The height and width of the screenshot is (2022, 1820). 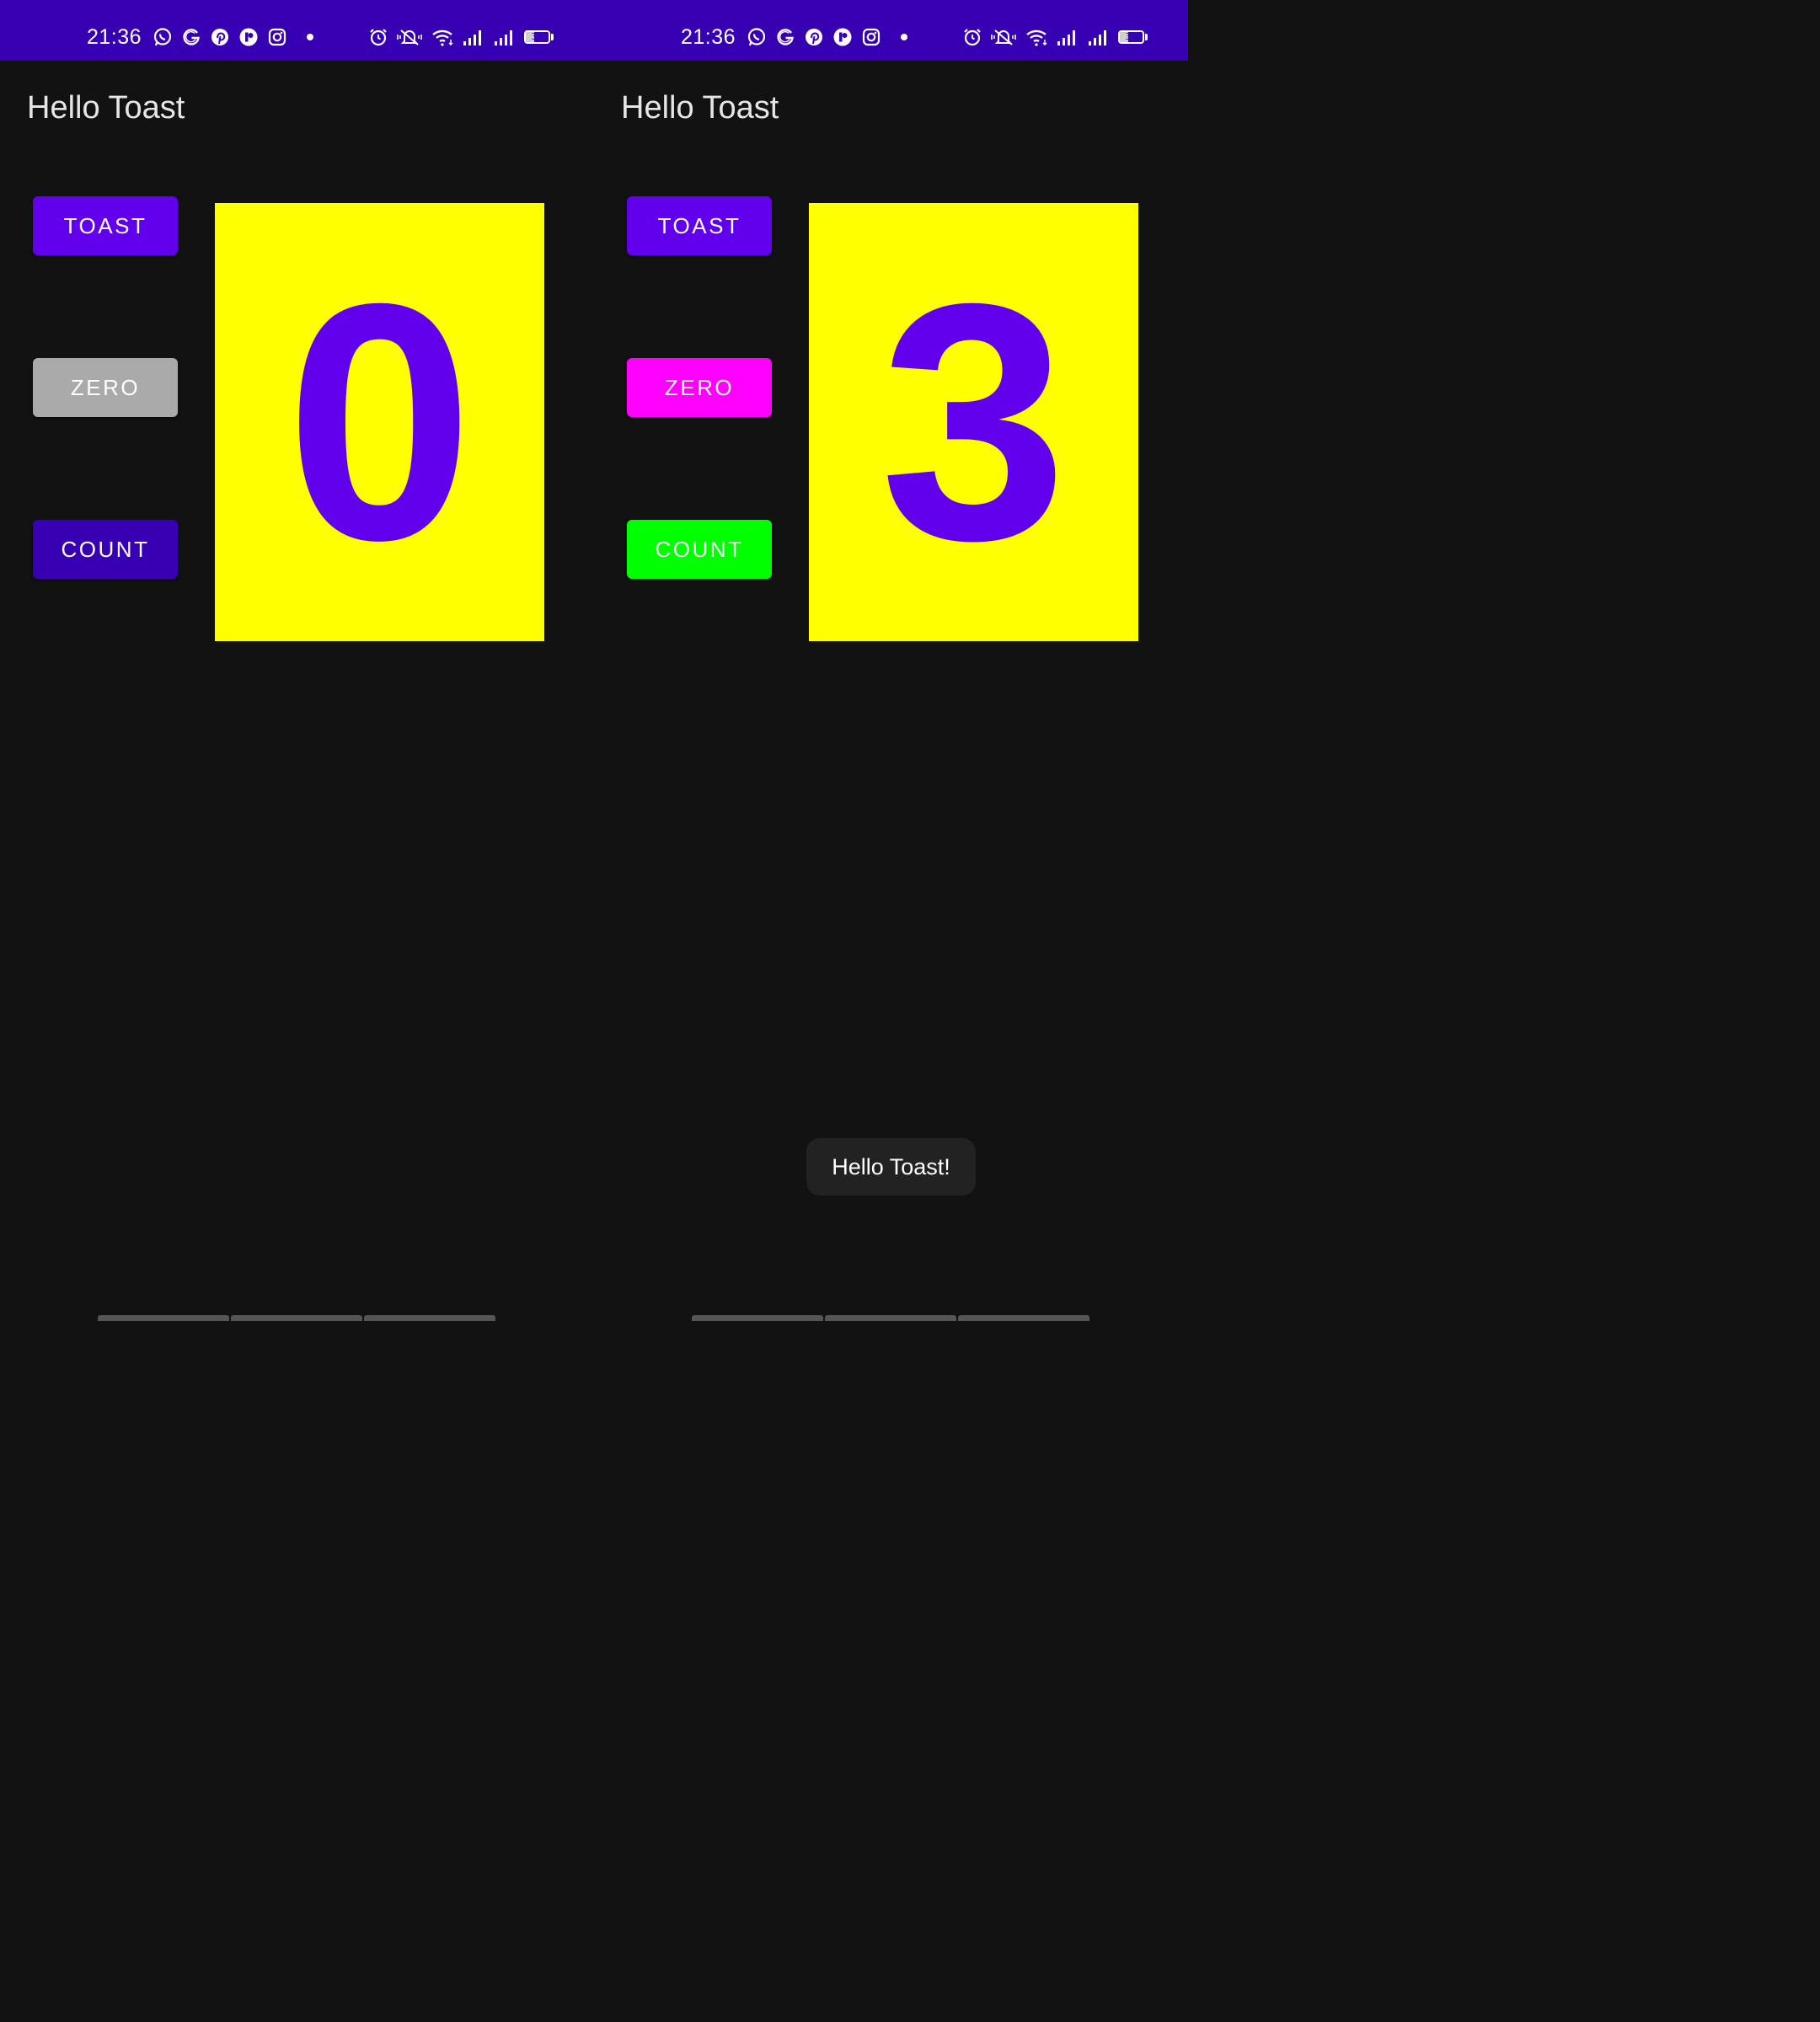 What do you see at coordinates (973, 422) in the screenshot?
I see `count-display: 3` at bounding box center [973, 422].